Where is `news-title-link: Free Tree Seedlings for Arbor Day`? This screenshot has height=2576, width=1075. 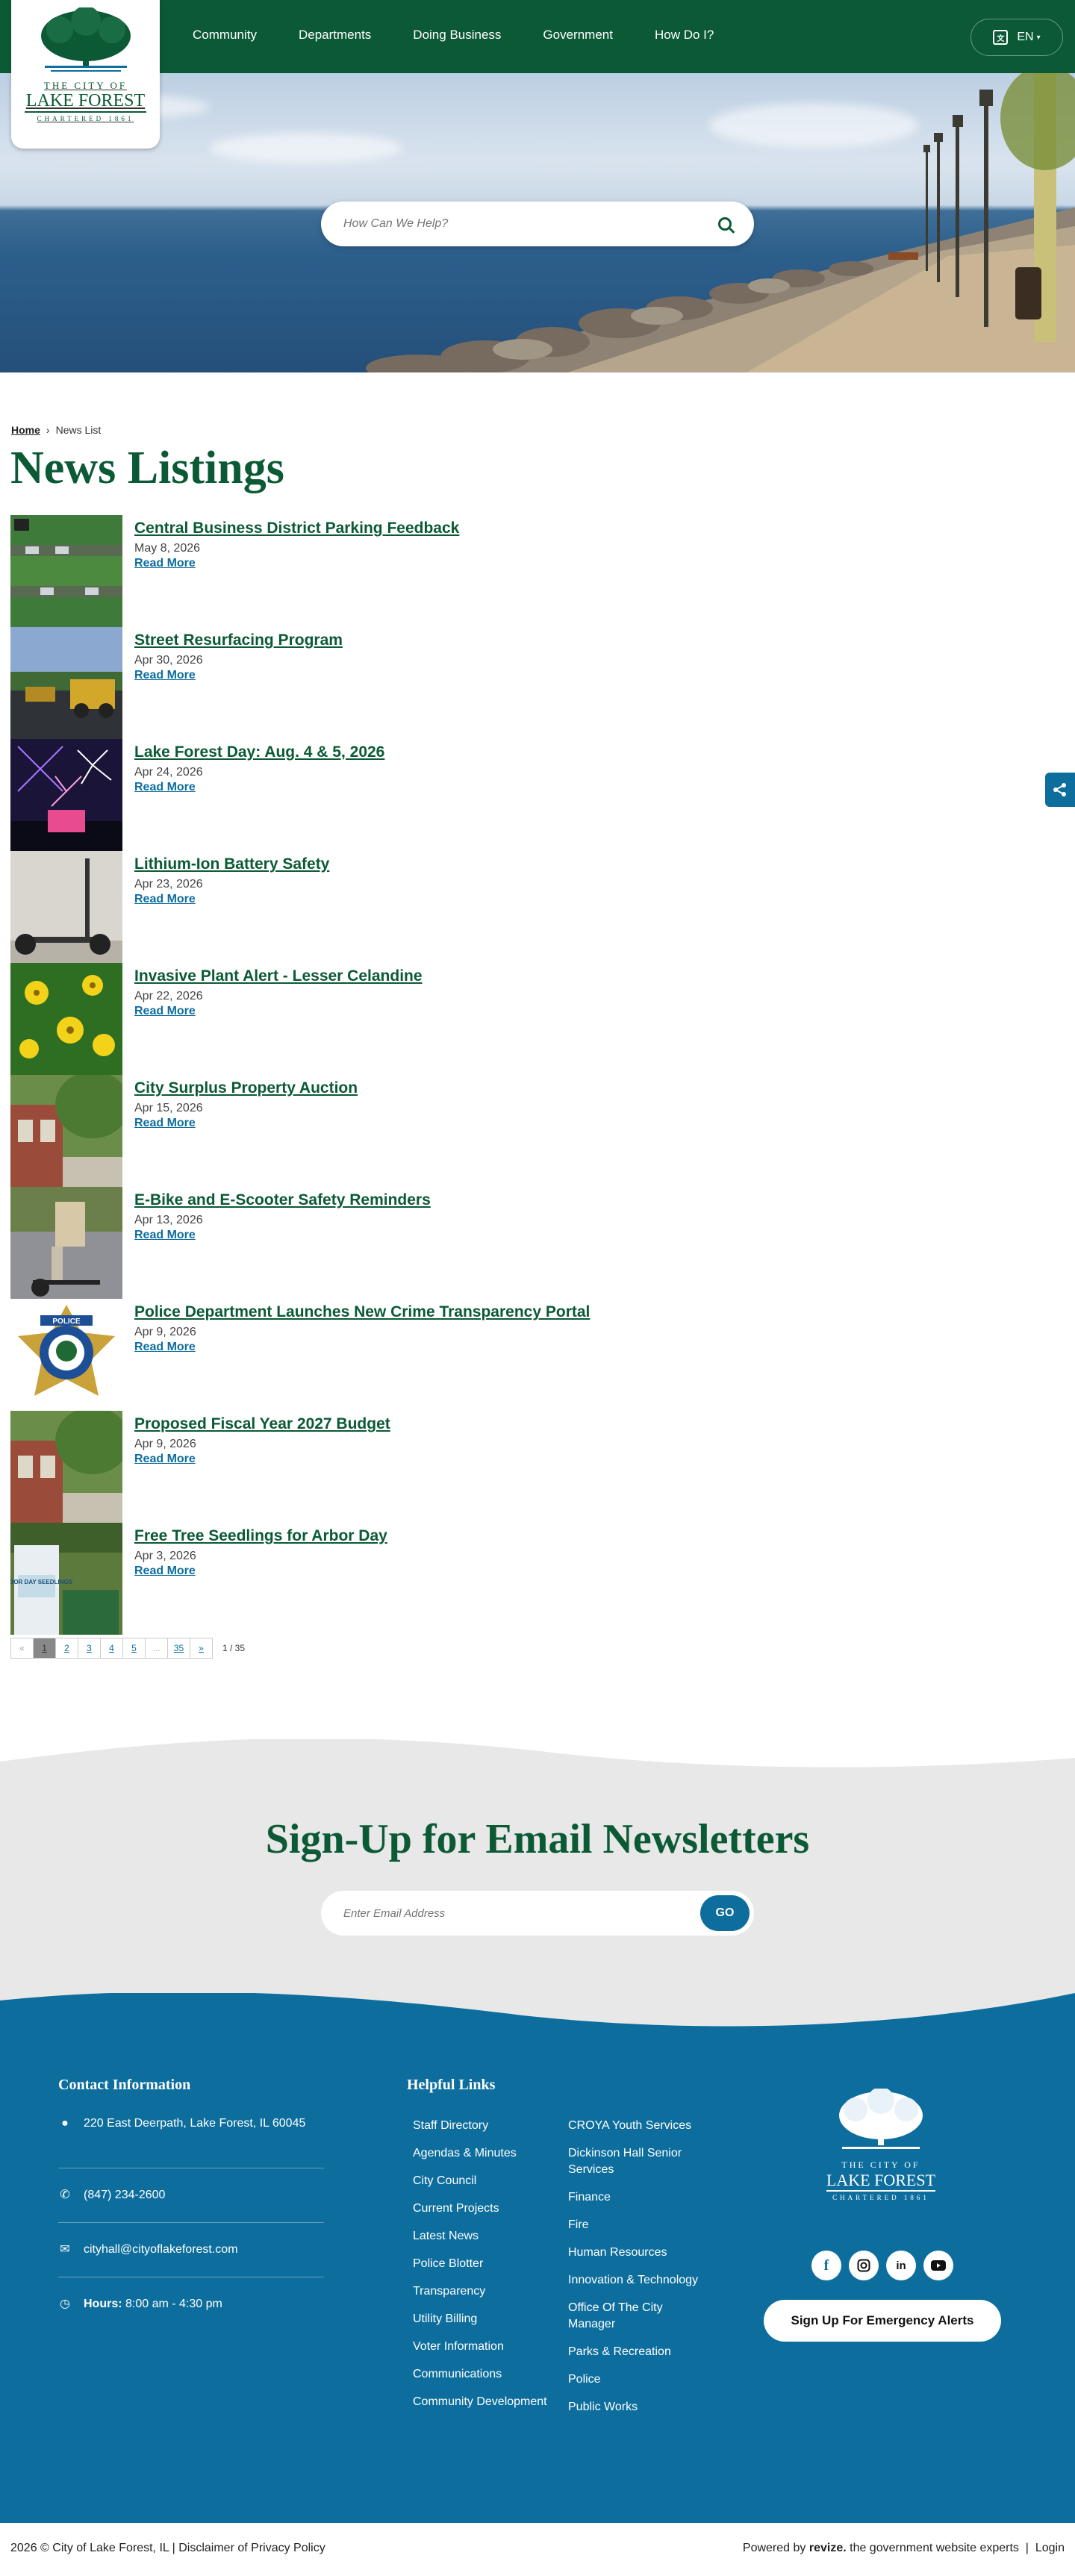 news-title-link: Free Tree Seedlings for Arbor Day is located at coordinates (260, 1536).